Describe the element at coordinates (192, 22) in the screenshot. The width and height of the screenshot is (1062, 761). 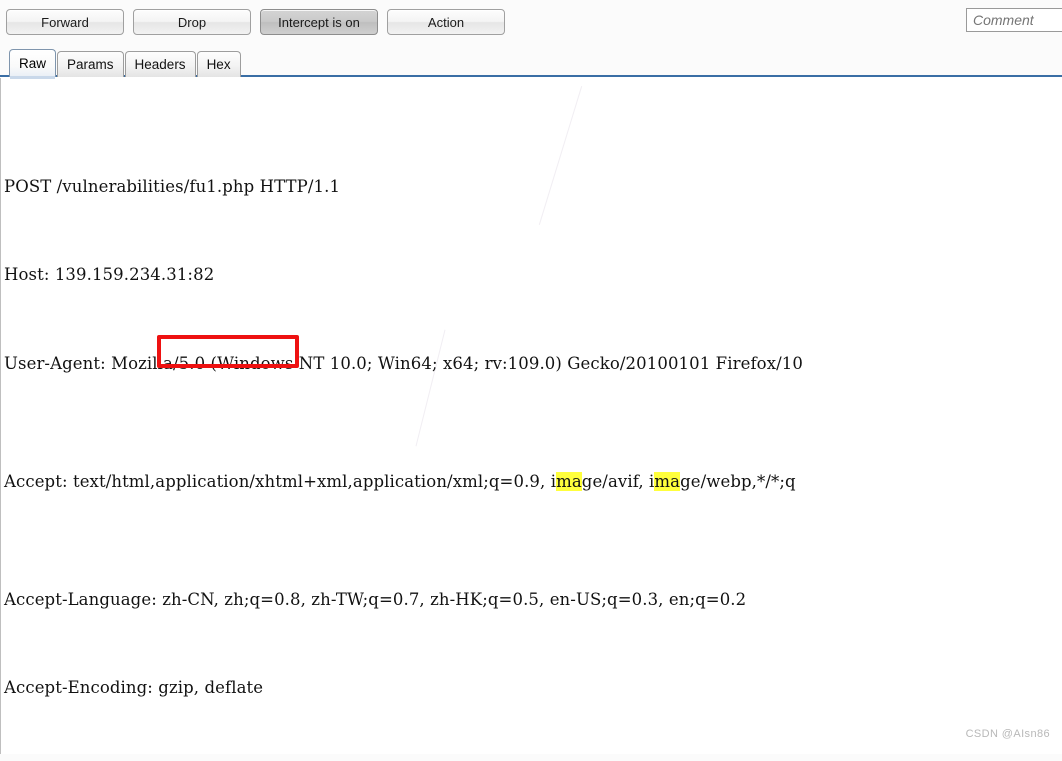
I see `drop-button: Drop` at that location.